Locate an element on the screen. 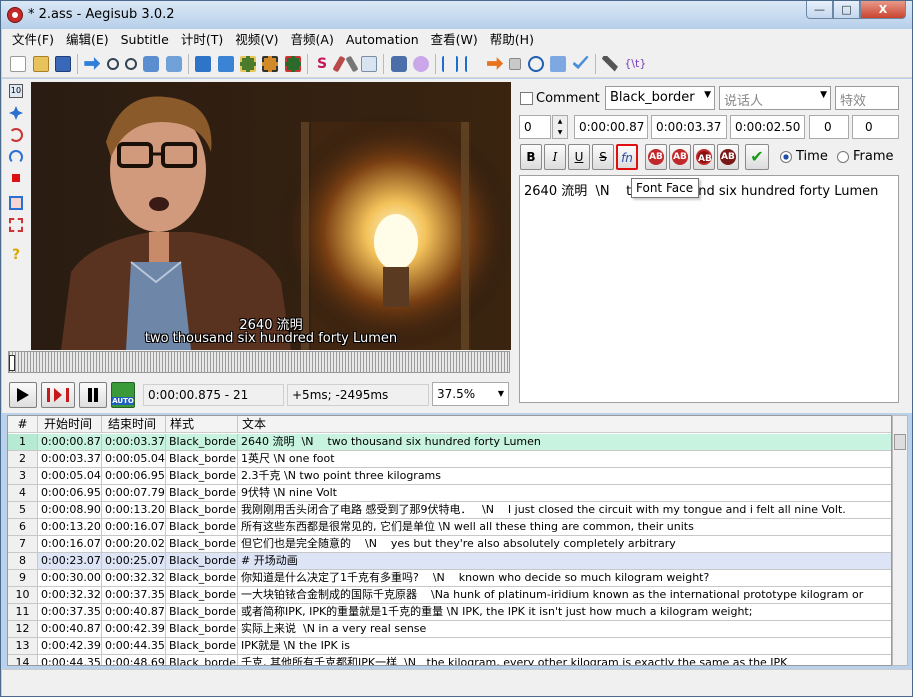 This screenshot has height=697, width=913. replace-icon is located at coordinates (173, 63).